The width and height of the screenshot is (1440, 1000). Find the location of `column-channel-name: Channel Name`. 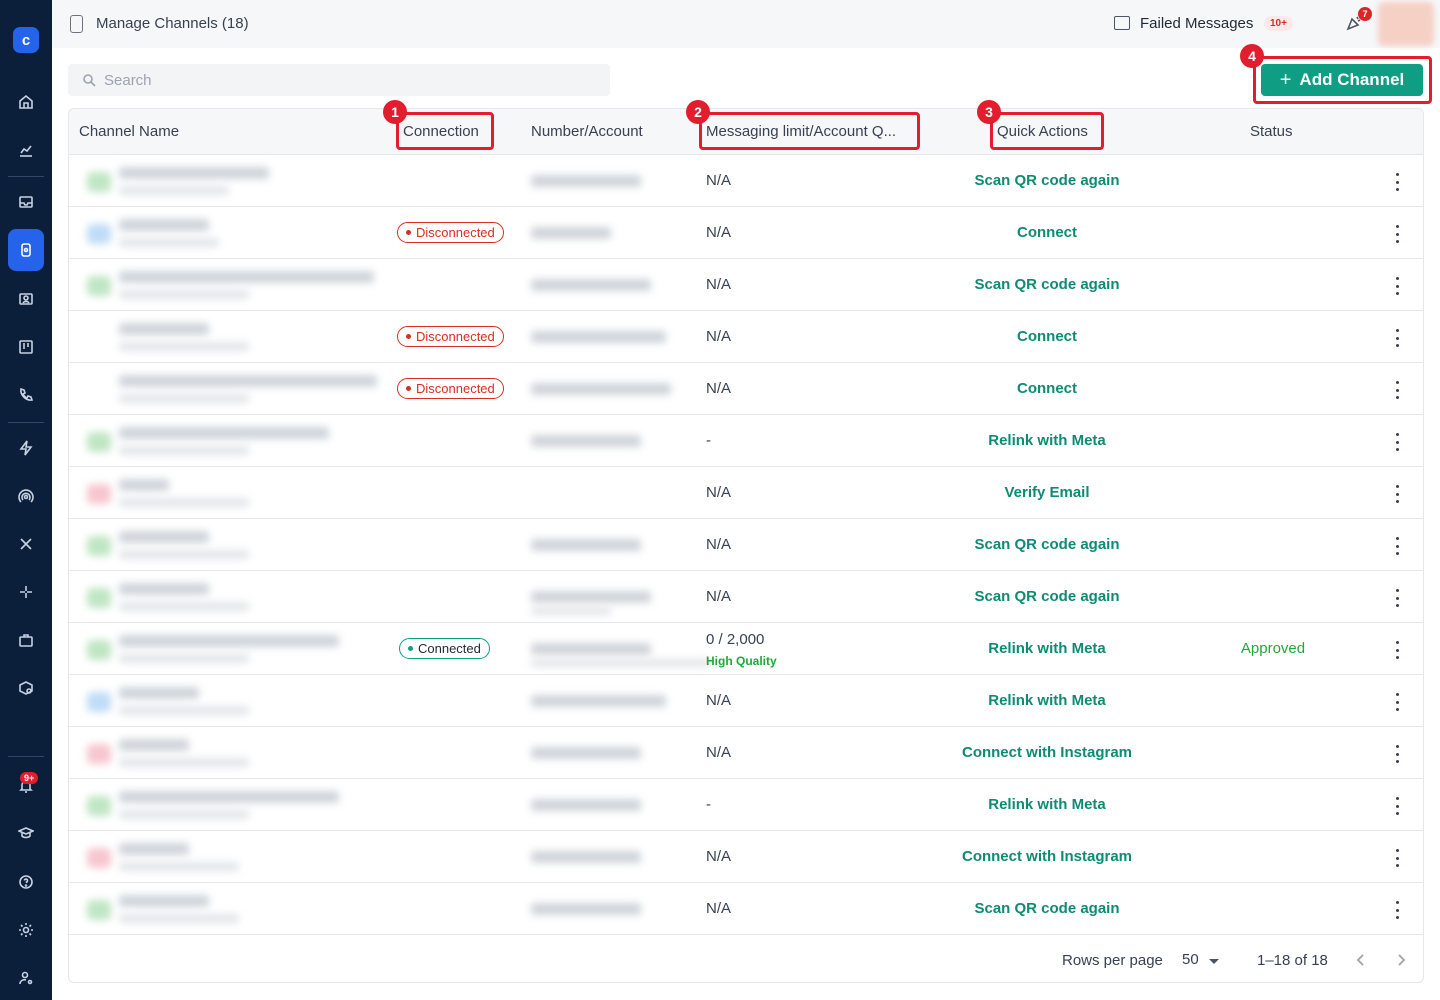

column-channel-name: Channel Name is located at coordinates (129, 131).